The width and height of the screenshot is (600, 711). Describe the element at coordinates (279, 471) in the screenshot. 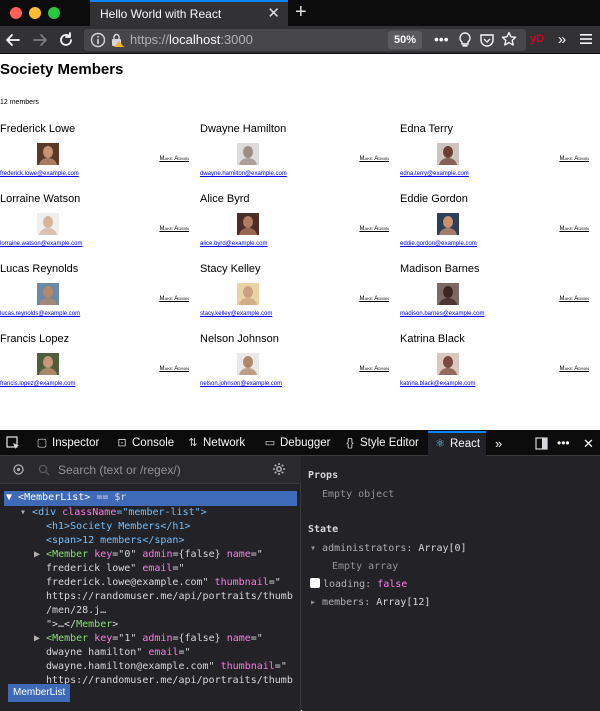

I see `settings-gear-icon` at that location.